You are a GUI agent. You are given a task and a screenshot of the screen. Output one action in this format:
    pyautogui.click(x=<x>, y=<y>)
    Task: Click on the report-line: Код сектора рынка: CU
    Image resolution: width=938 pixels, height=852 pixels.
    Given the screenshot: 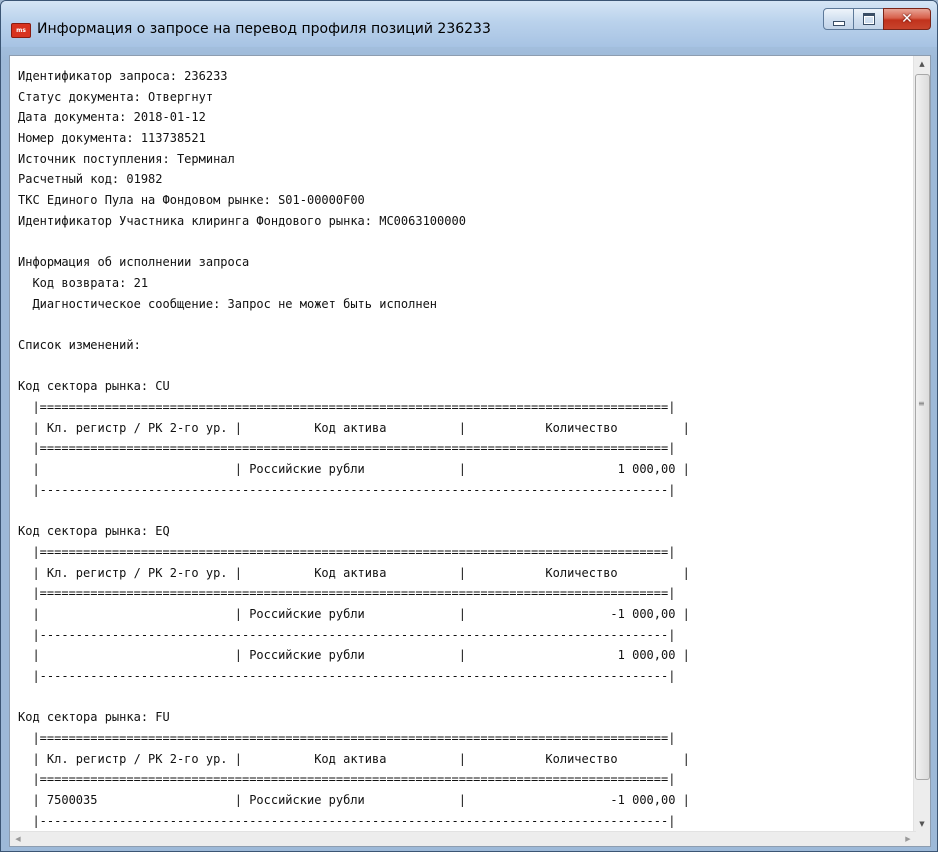 What is the action you would take?
    pyautogui.click(x=94, y=386)
    